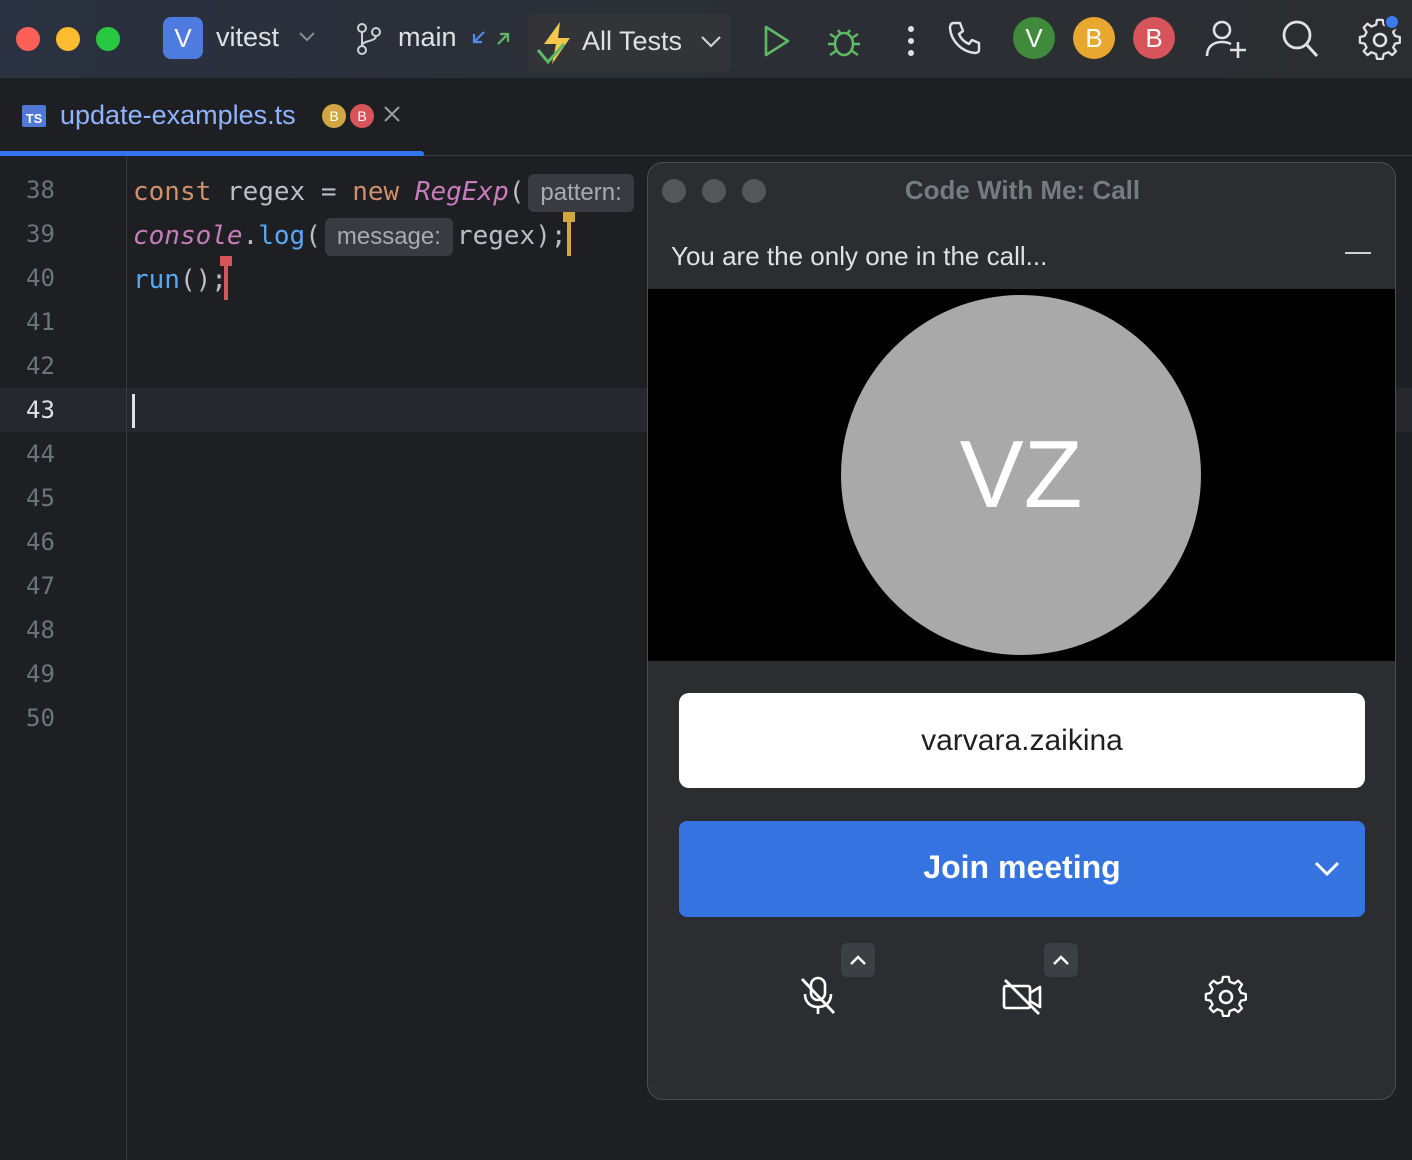 The image size is (1412, 1160). What do you see at coordinates (250, 236) in the screenshot?
I see `punctuation: .` at bounding box center [250, 236].